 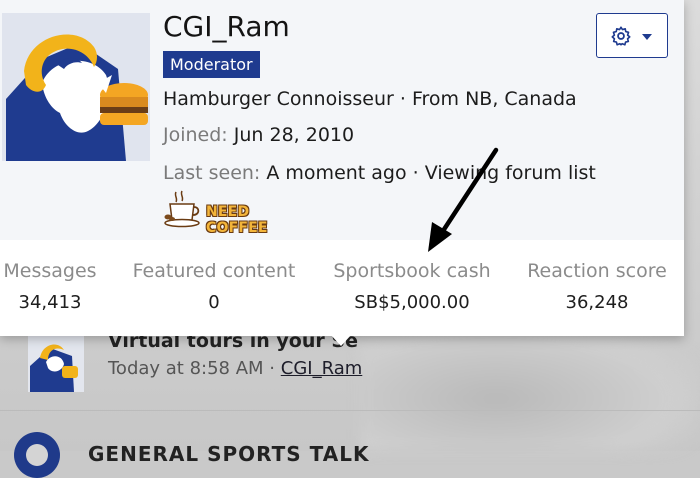 What do you see at coordinates (214, 271) in the screenshot?
I see `stat-label: Featured content` at bounding box center [214, 271].